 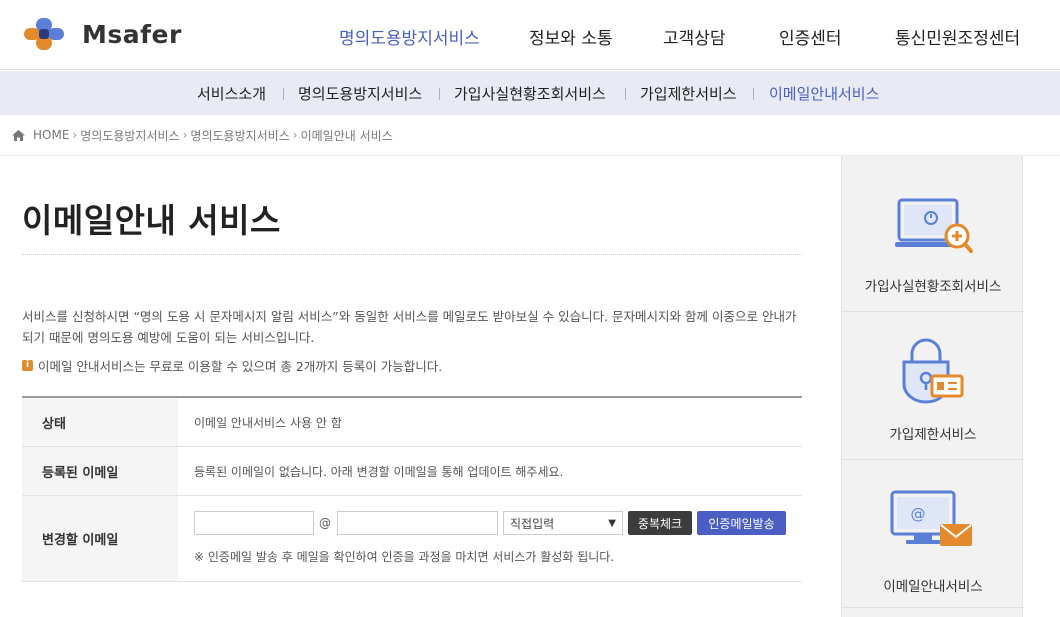 I want to click on quick-item-email-notice: @ 이메일안내서비스, so click(x=933, y=534).